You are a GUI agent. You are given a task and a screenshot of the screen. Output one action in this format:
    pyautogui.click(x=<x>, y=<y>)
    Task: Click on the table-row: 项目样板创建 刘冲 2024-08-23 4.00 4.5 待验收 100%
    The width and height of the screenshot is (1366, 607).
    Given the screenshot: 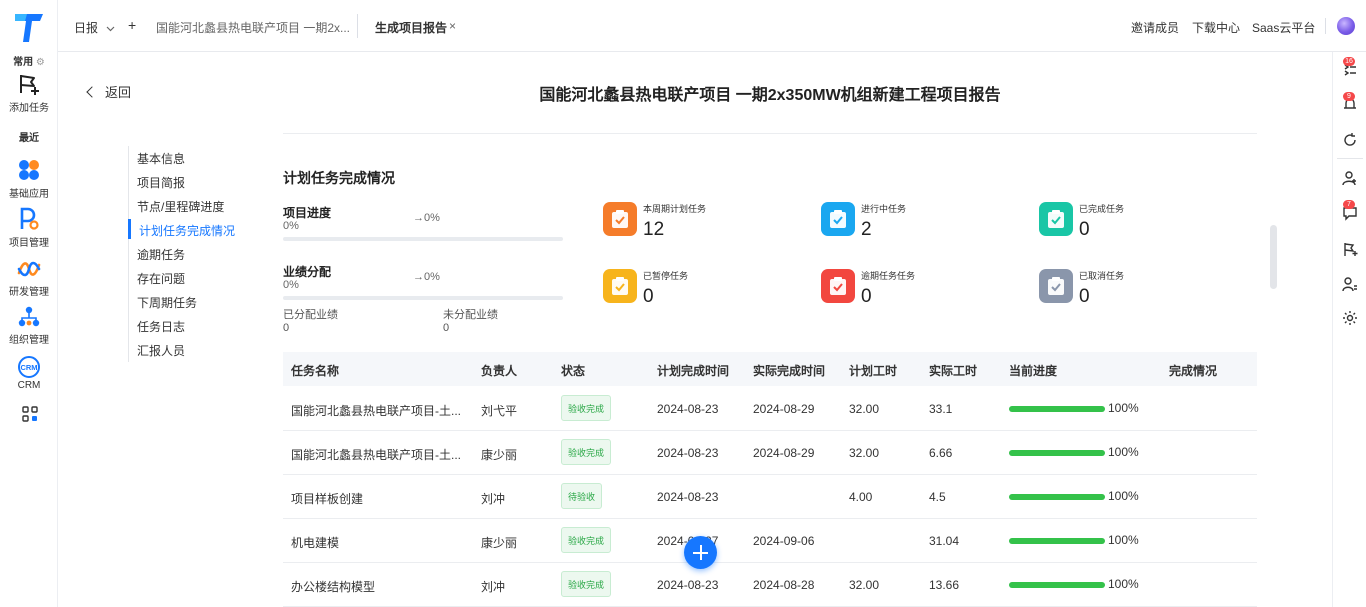 What is the action you would take?
    pyautogui.click(x=770, y=497)
    